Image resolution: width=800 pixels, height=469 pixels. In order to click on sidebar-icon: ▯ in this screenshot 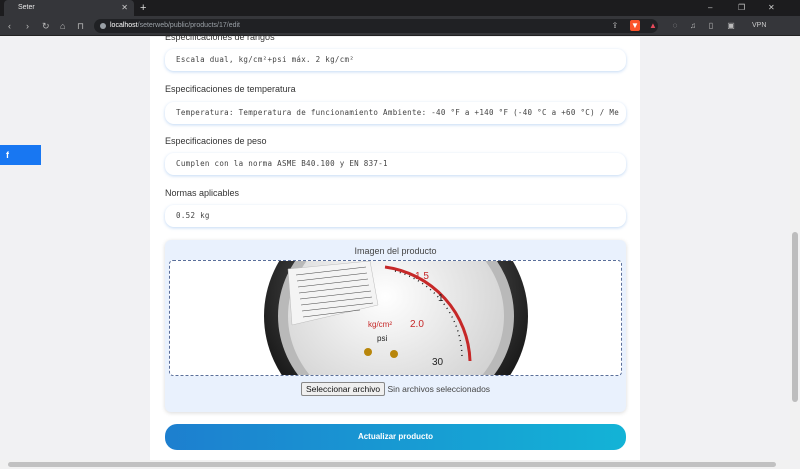, I will do `click(711, 25)`.